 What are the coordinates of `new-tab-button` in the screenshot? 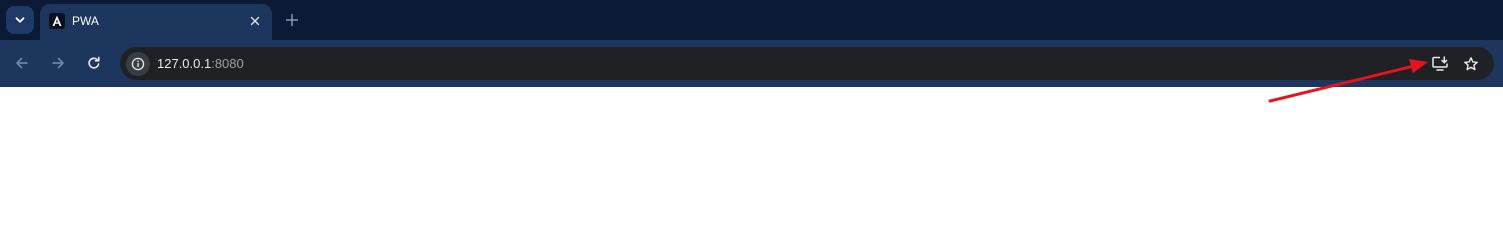 It's located at (292, 20).